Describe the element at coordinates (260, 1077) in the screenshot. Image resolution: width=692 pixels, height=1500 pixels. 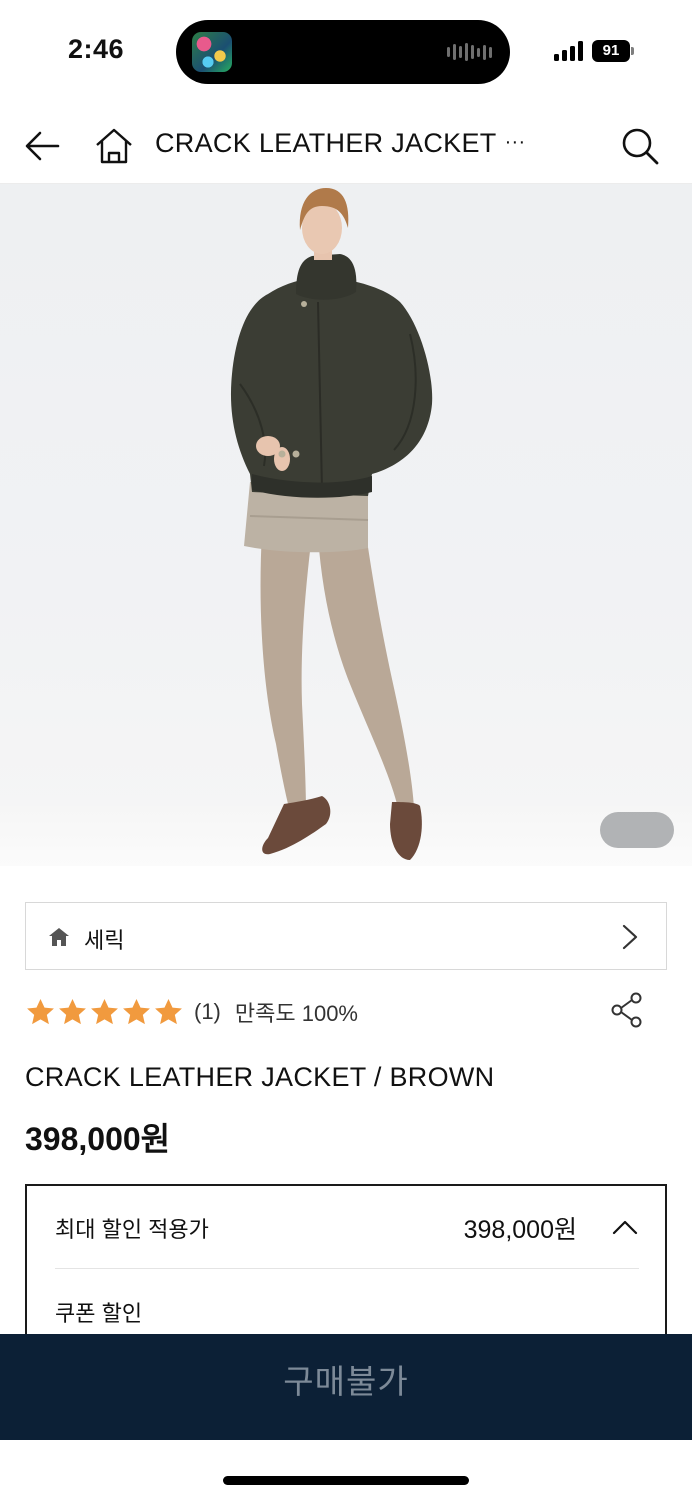
I see `product-name: CRACK LEATHER JACKET / BROWN` at that location.